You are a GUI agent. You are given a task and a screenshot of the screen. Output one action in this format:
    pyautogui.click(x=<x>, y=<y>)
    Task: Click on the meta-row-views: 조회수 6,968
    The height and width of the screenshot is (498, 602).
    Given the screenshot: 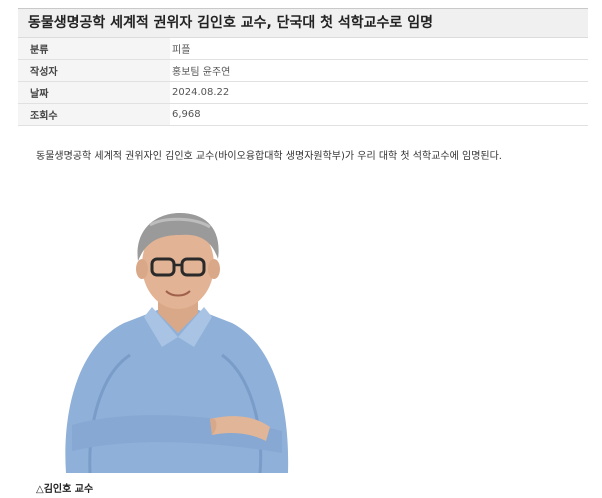 What is the action you would take?
    pyautogui.click(x=303, y=114)
    